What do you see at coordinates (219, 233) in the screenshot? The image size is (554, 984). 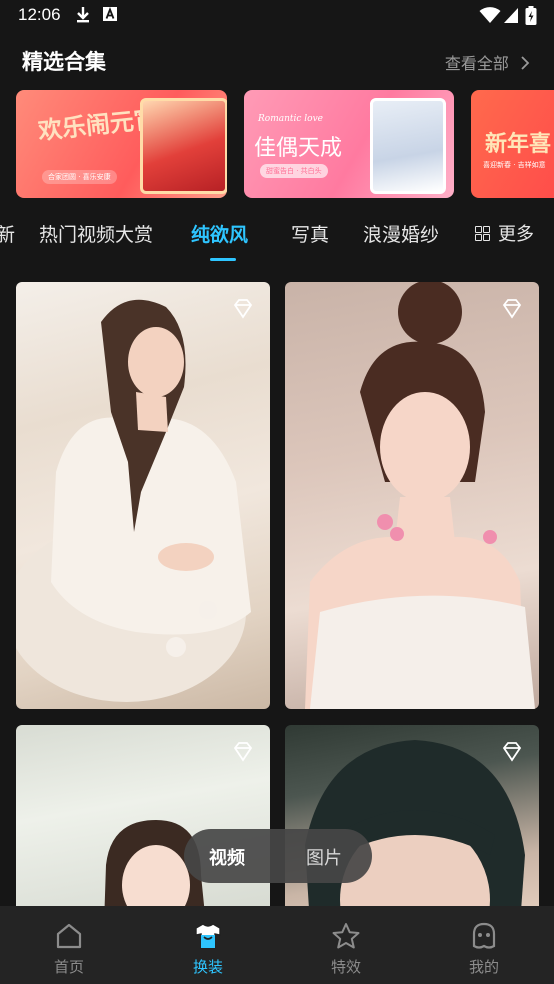 I see `tab-pure-style: 纯欲风` at bounding box center [219, 233].